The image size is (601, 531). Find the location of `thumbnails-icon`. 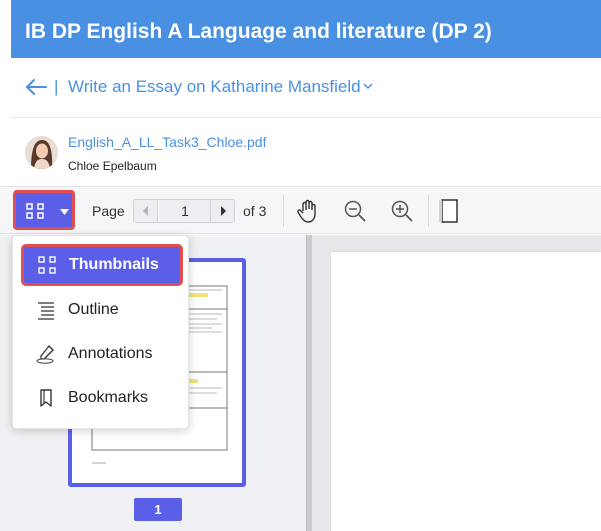

thumbnails-icon is located at coordinates (47, 265).